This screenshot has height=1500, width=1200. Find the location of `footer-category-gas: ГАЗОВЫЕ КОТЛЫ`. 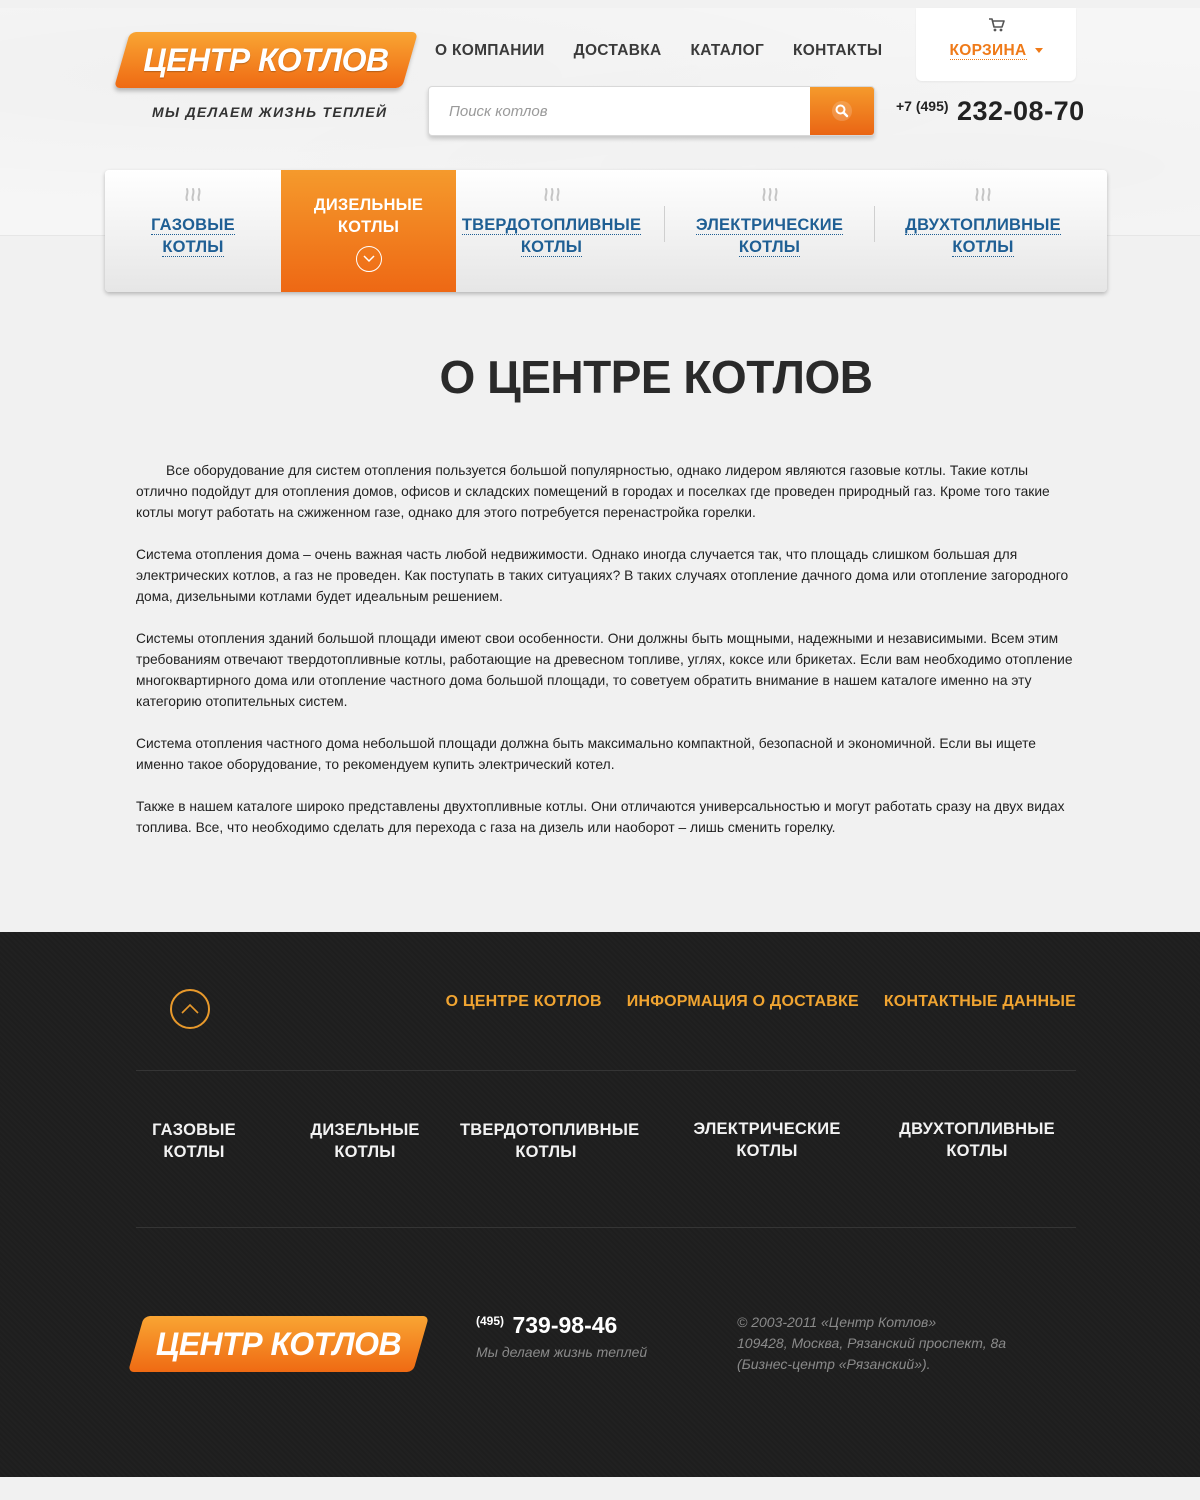

footer-category-gas: ГАЗОВЫЕ КОТЛЫ is located at coordinates (194, 1141).